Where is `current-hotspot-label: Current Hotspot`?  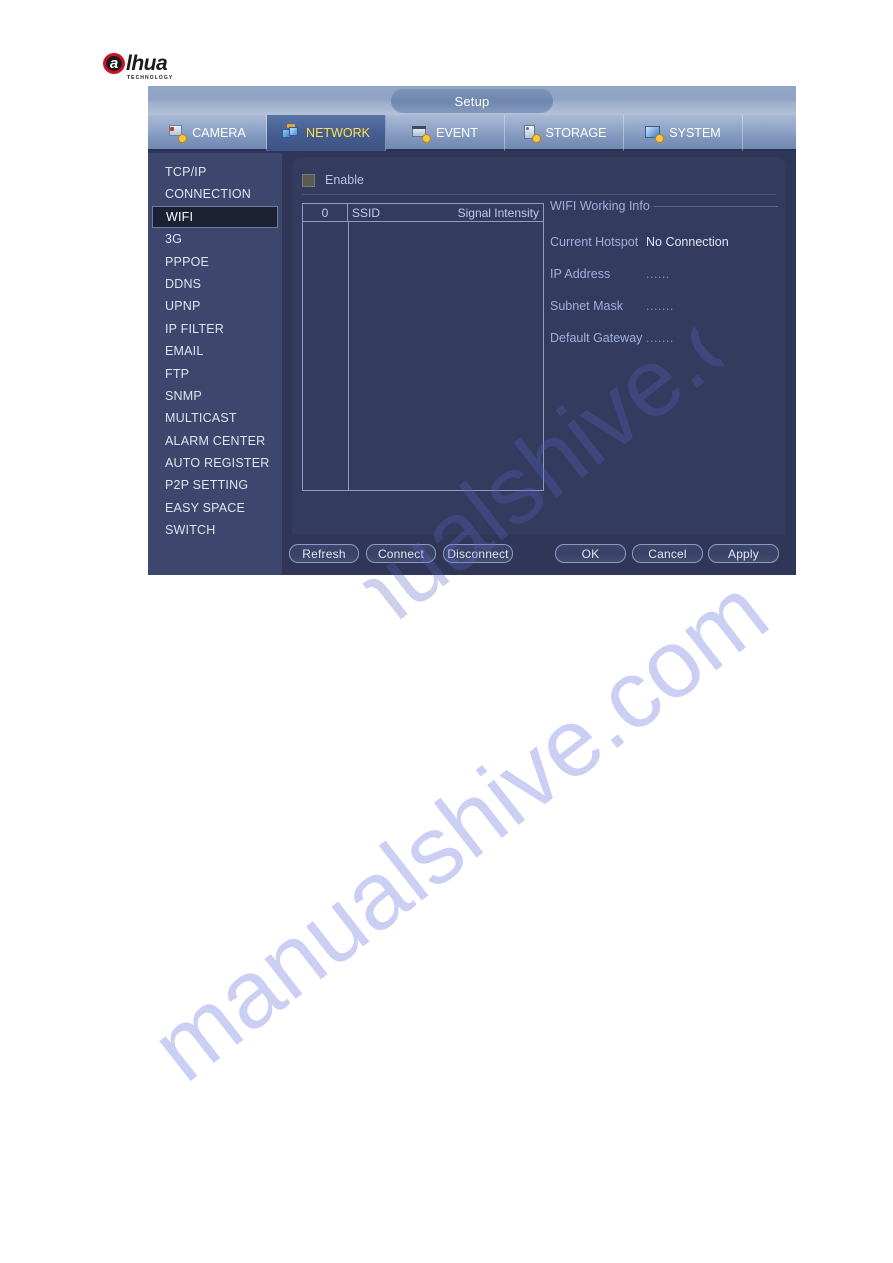
current-hotspot-label: Current Hotspot is located at coordinates (594, 242).